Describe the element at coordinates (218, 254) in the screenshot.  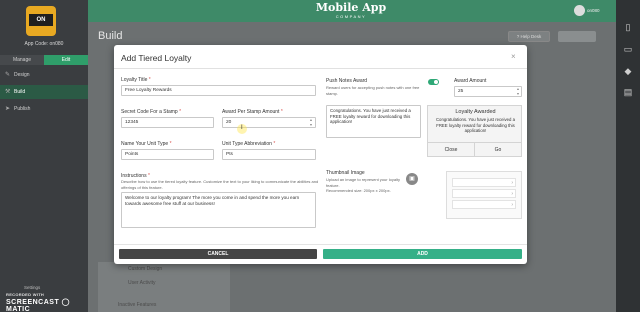
I see `cancel-button: CANCEL` at that location.